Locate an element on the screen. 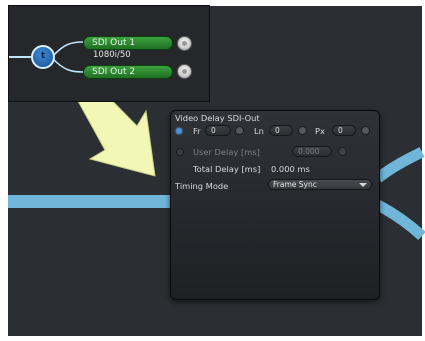 The image size is (425, 341). routing-node-label: t is located at coordinates (43, 56).